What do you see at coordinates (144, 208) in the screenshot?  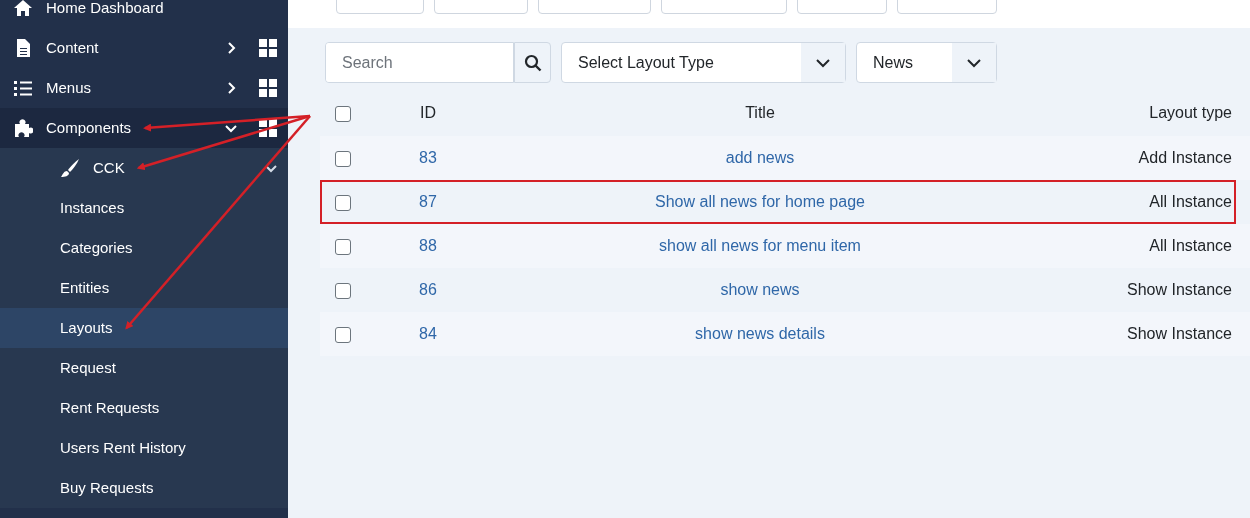 I see `submenu-item: Instances` at bounding box center [144, 208].